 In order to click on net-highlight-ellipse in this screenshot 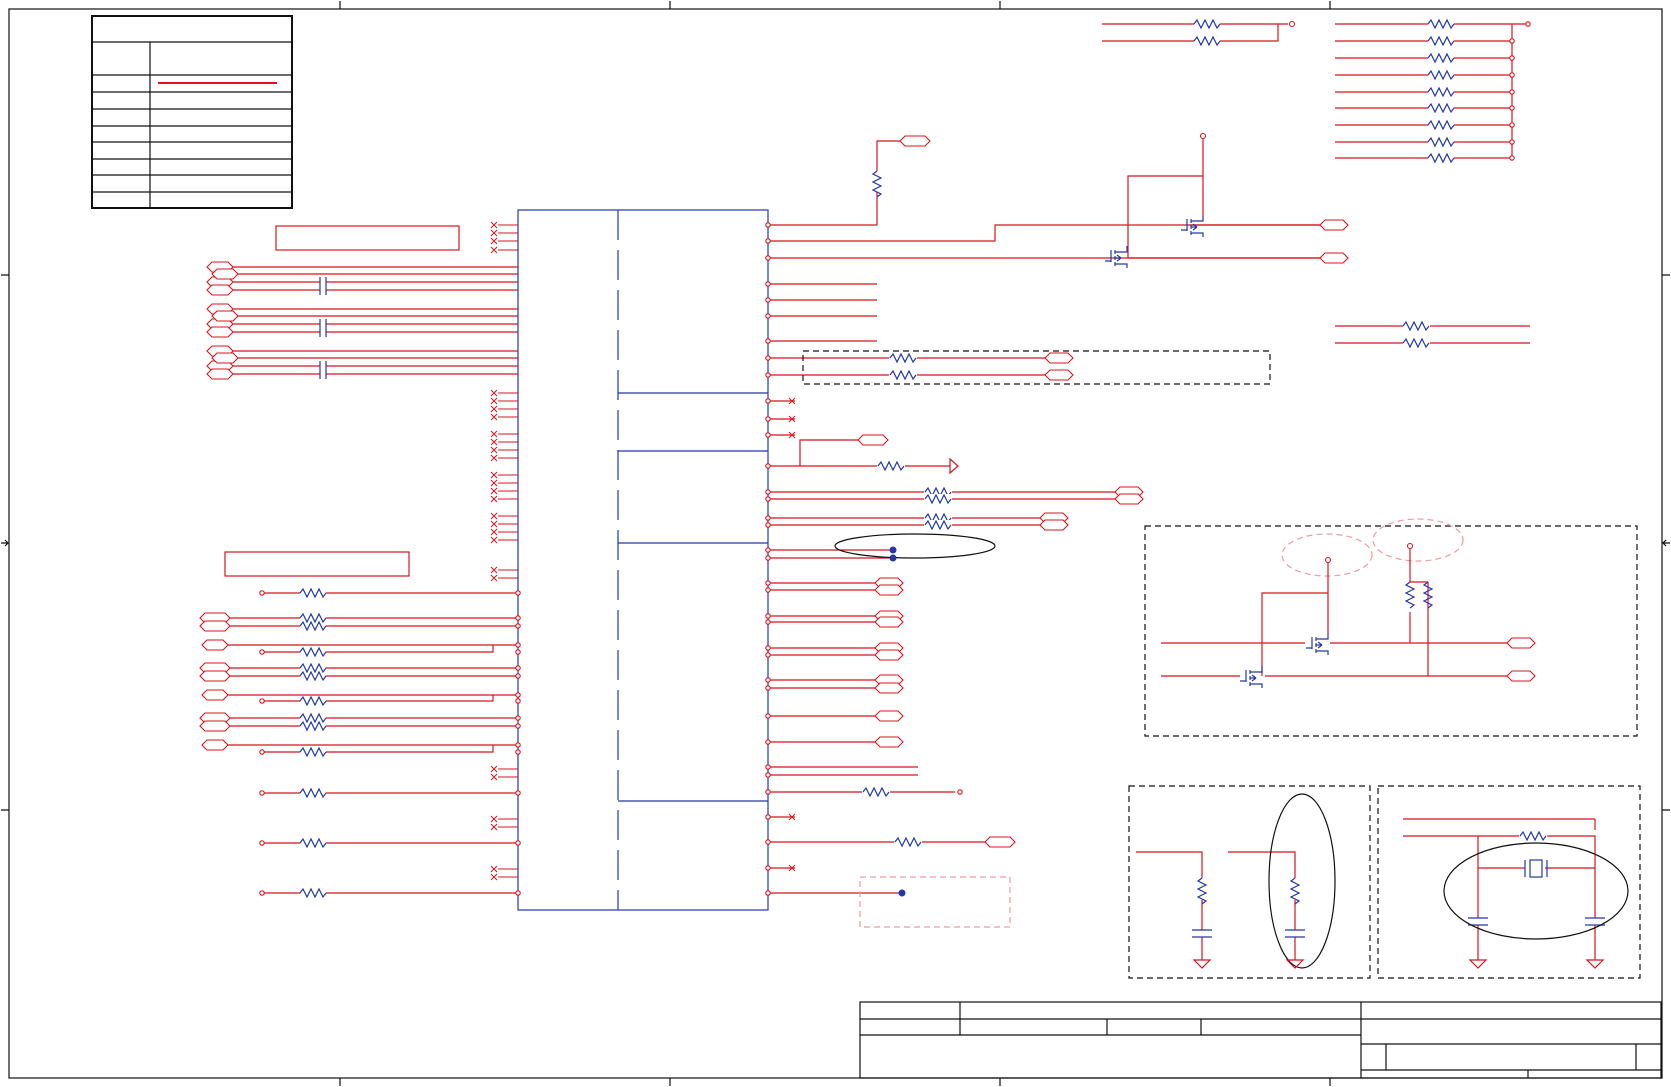, I will do `click(915, 546)`.